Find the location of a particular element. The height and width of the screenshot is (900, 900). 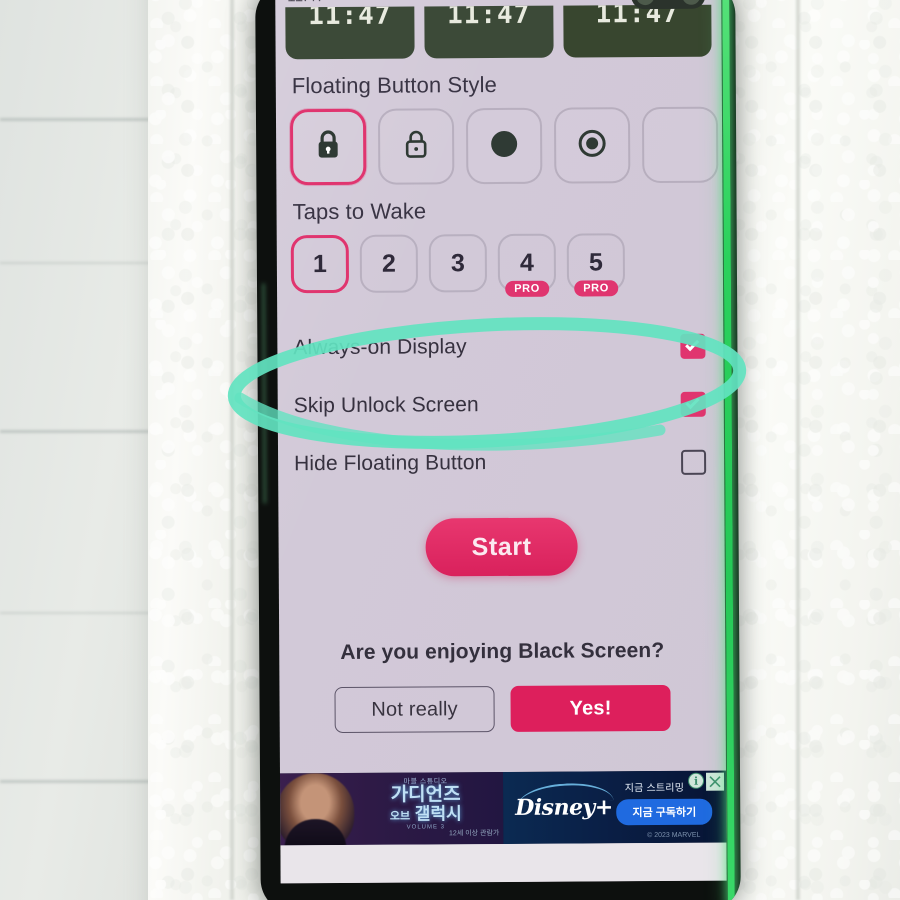

tap-option-3: 3 is located at coordinates (458, 263).